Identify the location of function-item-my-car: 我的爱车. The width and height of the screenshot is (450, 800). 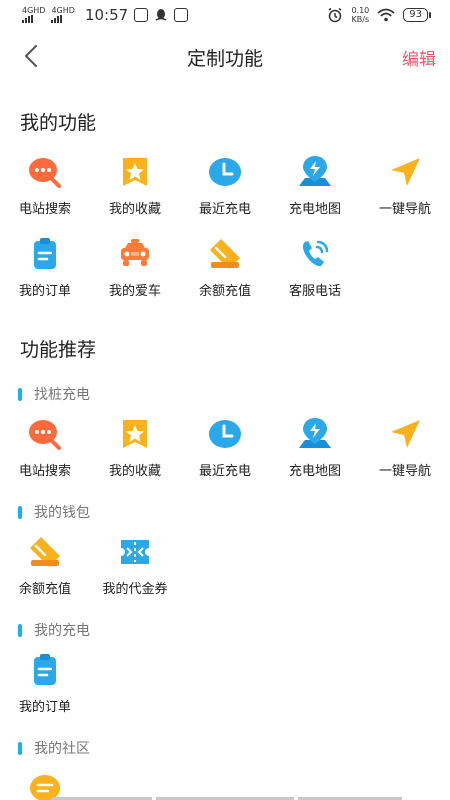
(135, 267).